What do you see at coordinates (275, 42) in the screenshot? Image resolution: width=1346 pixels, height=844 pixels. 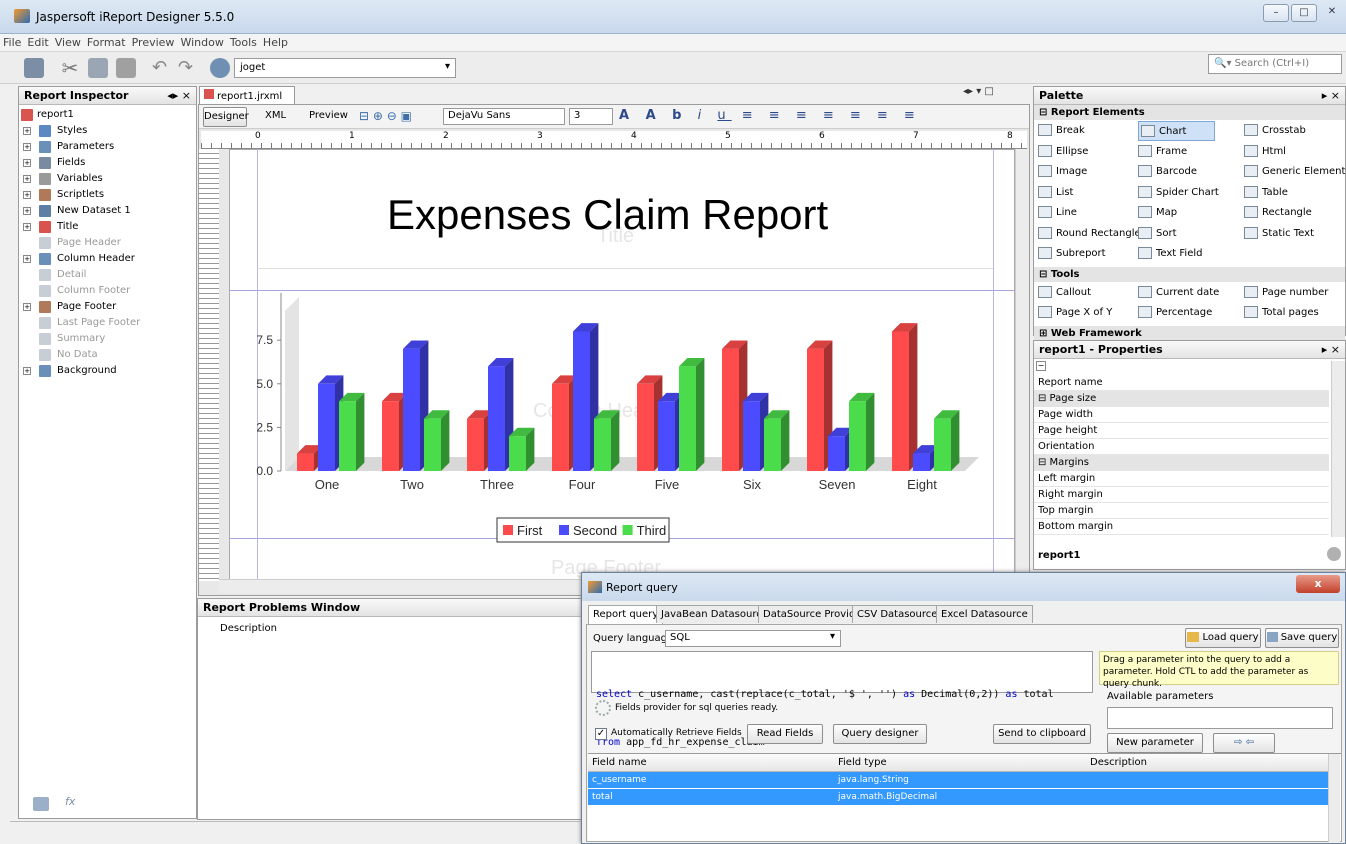 I see `menu-help: Help` at bounding box center [275, 42].